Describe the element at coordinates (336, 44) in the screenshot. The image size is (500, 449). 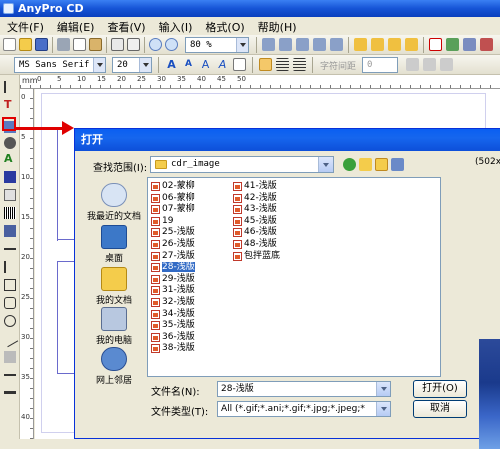
I see `align-icon` at that location.